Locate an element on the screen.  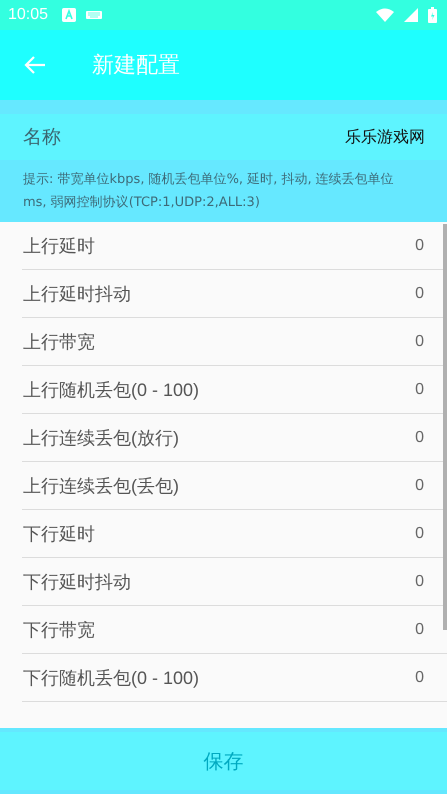
screen-title: 新建配置 is located at coordinates (136, 66).